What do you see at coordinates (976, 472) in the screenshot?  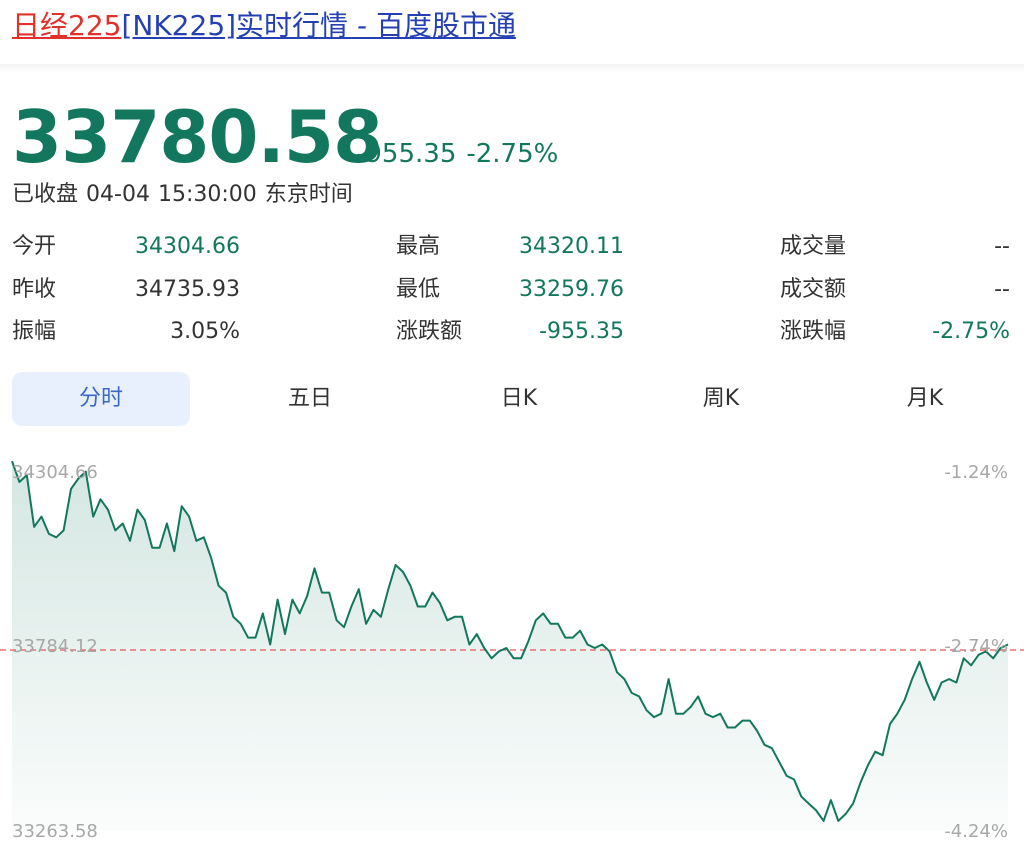 I see `y-tick-right-top: -1.24%` at bounding box center [976, 472].